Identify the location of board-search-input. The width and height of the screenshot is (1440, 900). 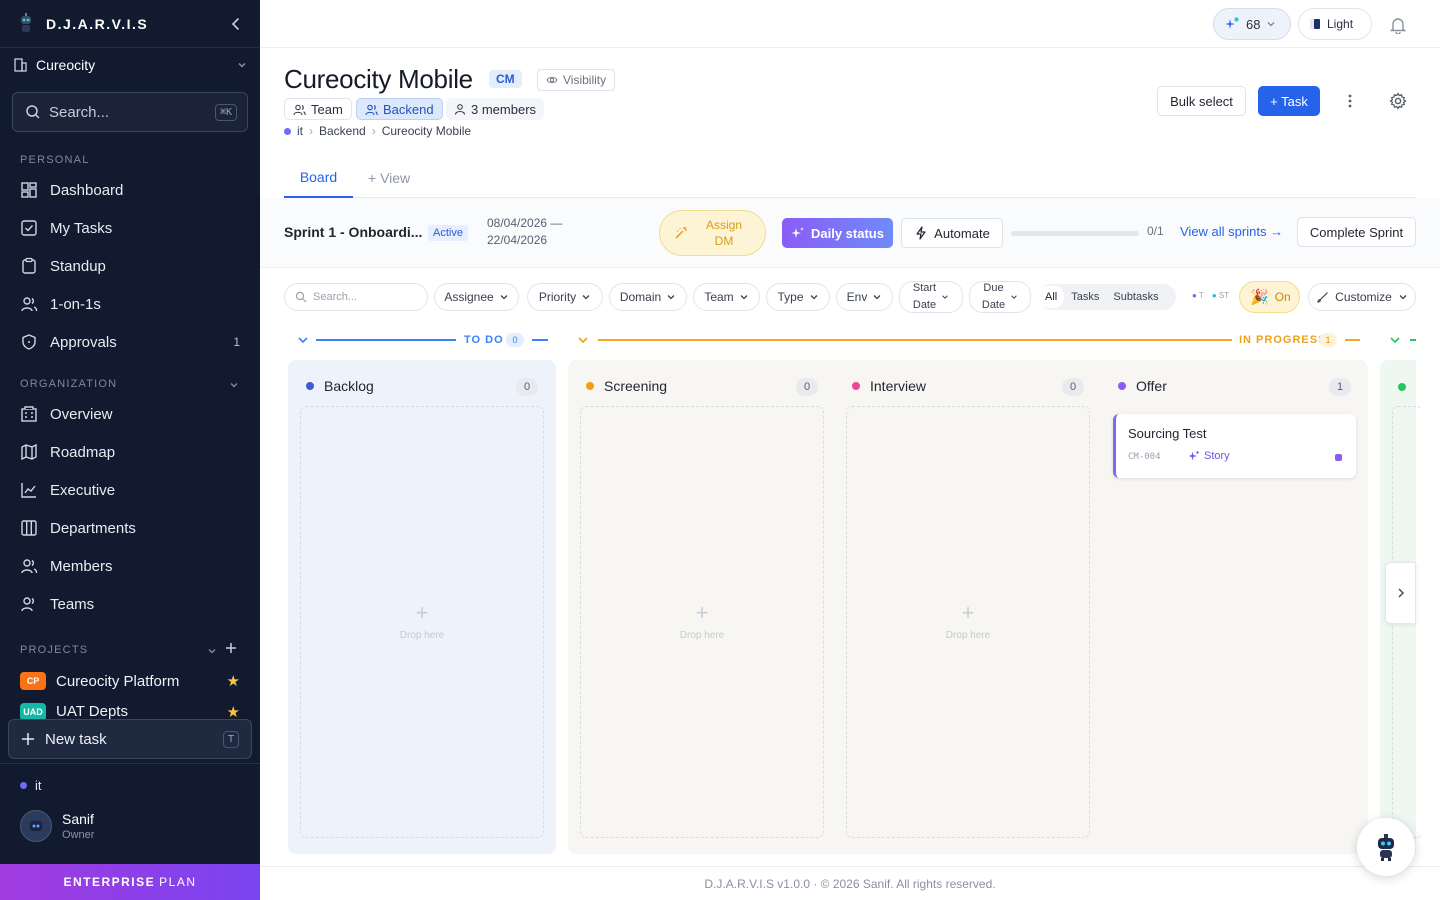
(363, 297).